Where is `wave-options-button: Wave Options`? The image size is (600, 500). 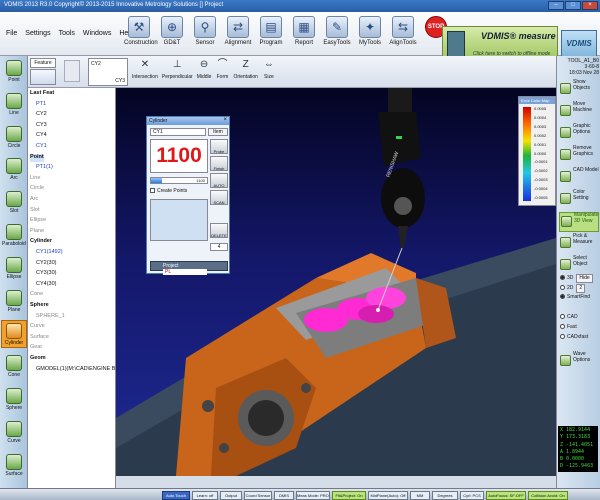
wave-options-button: Wave Options is located at coordinates (579, 361).